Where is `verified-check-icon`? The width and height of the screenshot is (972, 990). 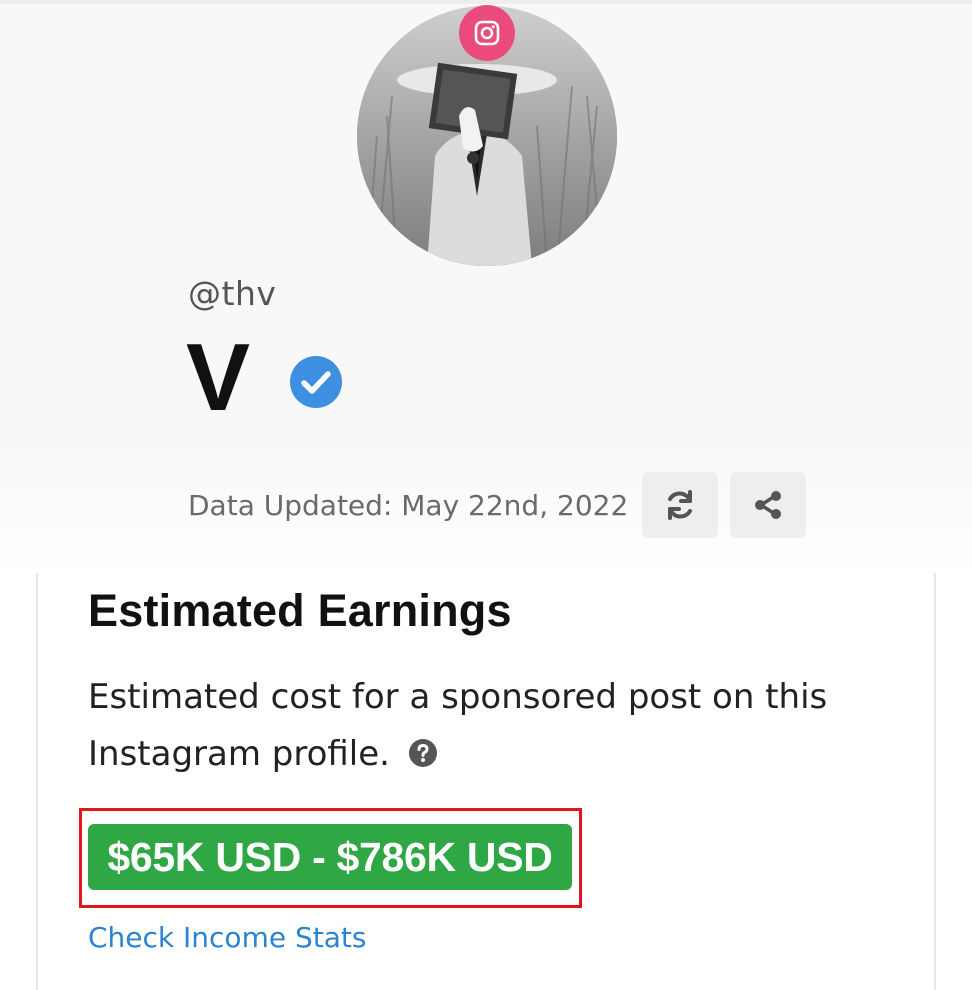 verified-check-icon is located at coordinates (316, 382).